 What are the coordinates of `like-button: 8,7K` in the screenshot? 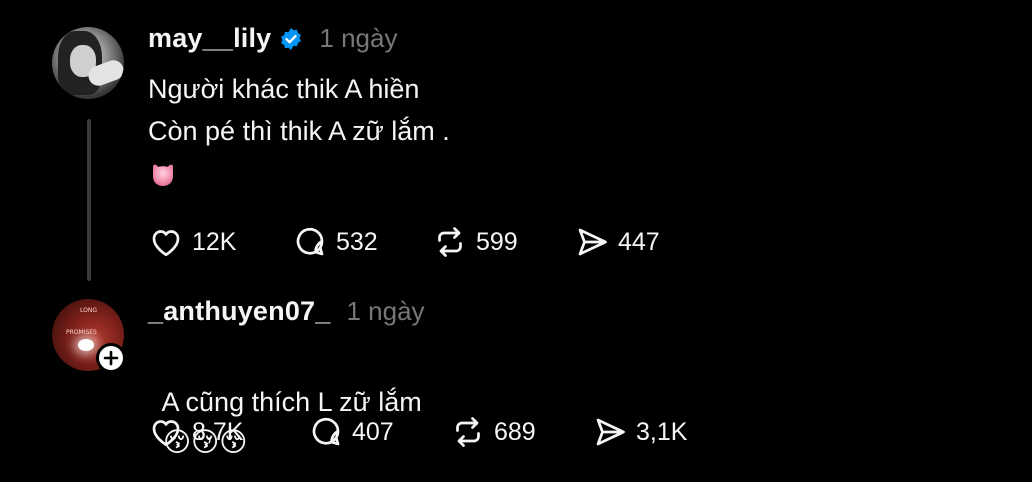 It's located at (228, 432).